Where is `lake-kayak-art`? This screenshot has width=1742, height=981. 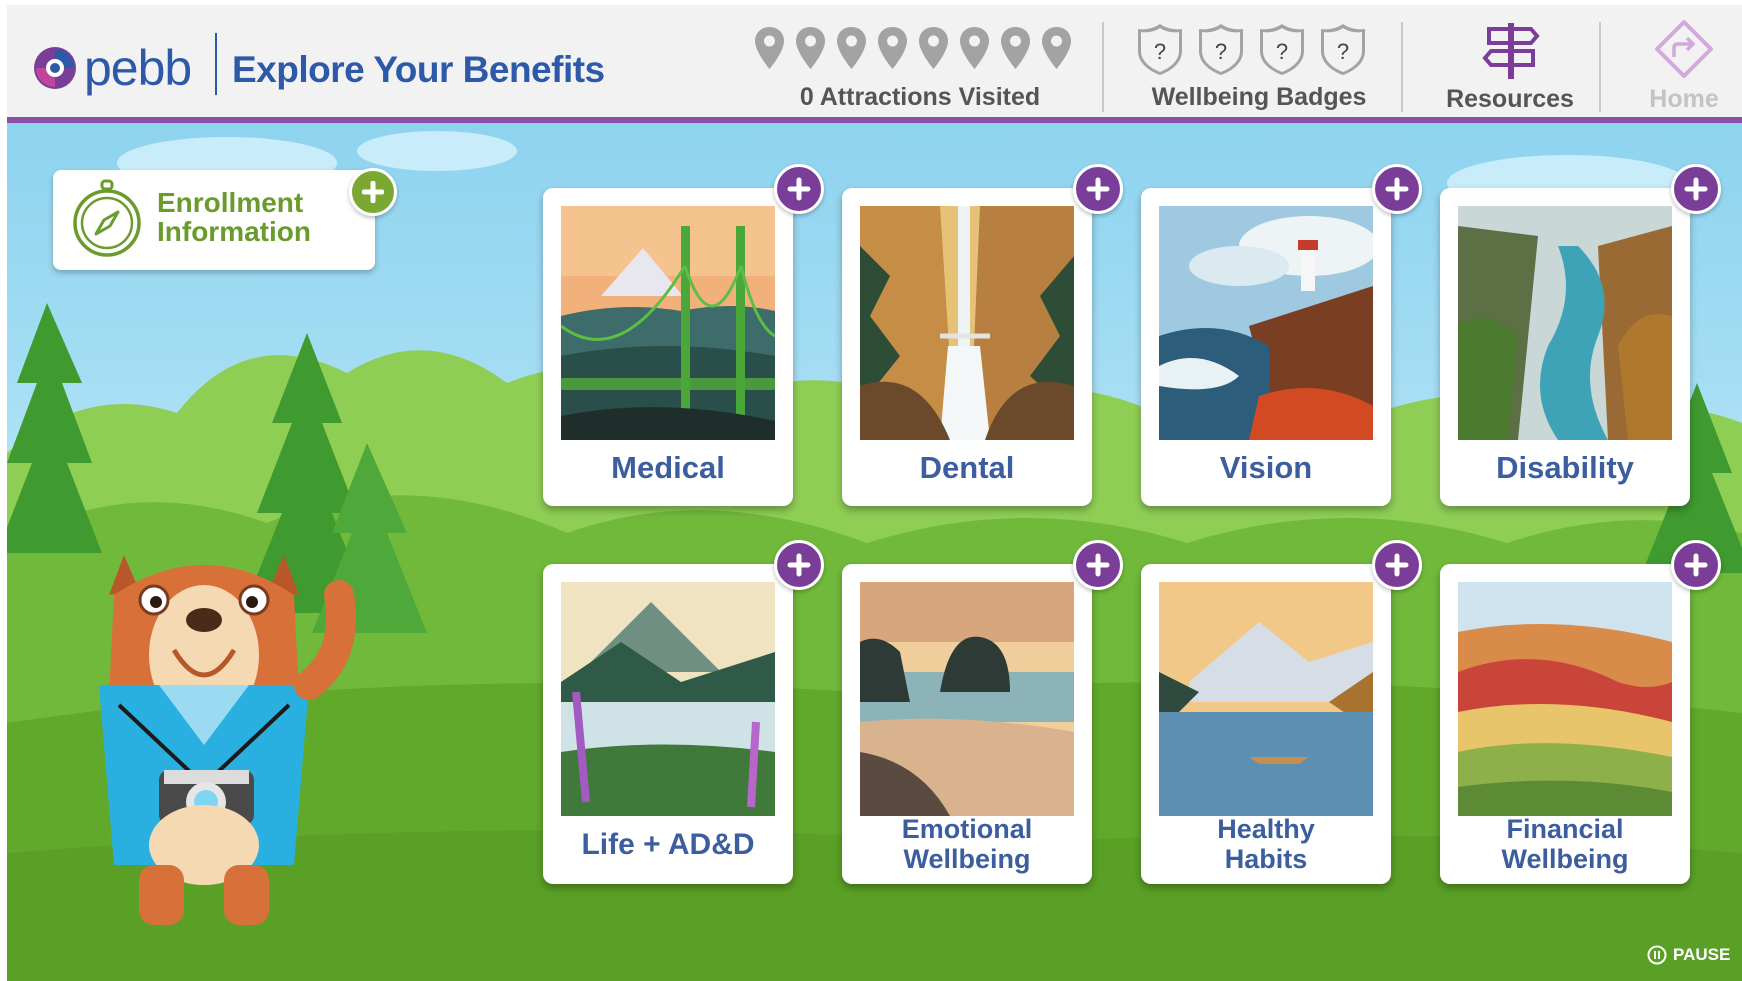
lake-kayak-art is located at coordinates (1266, 699).